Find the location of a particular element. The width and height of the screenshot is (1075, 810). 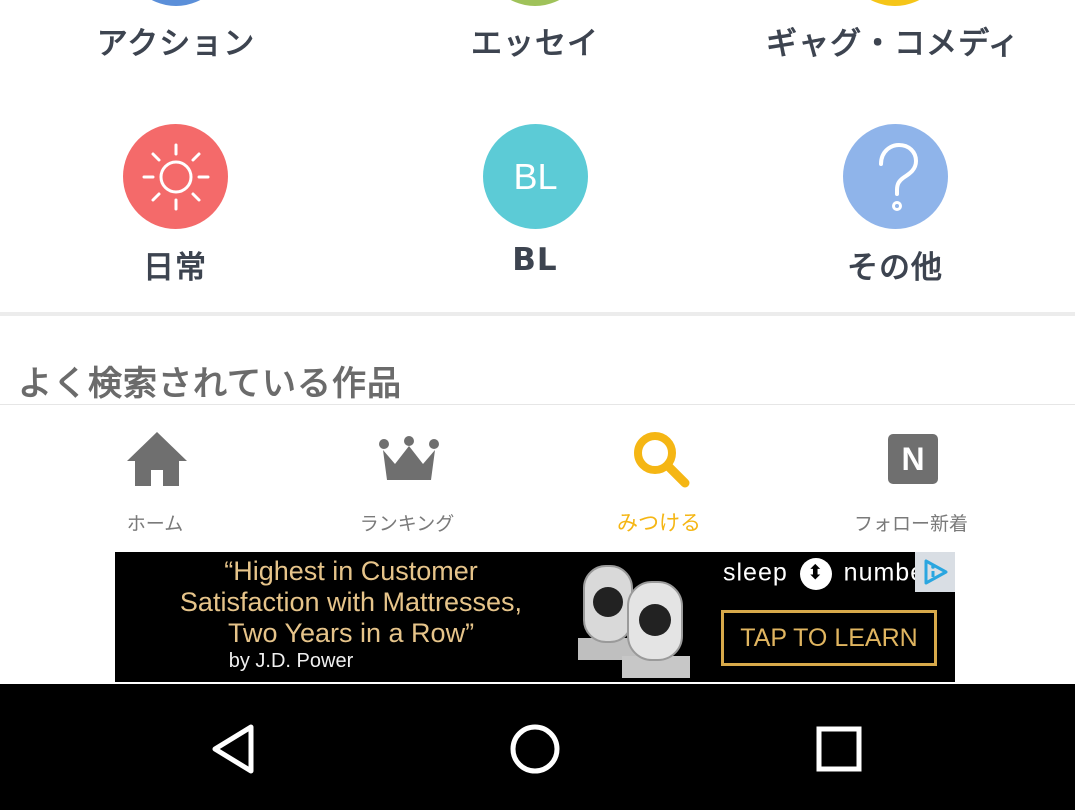

ad-brand-right: numbe is located at coordinates (884, 572).